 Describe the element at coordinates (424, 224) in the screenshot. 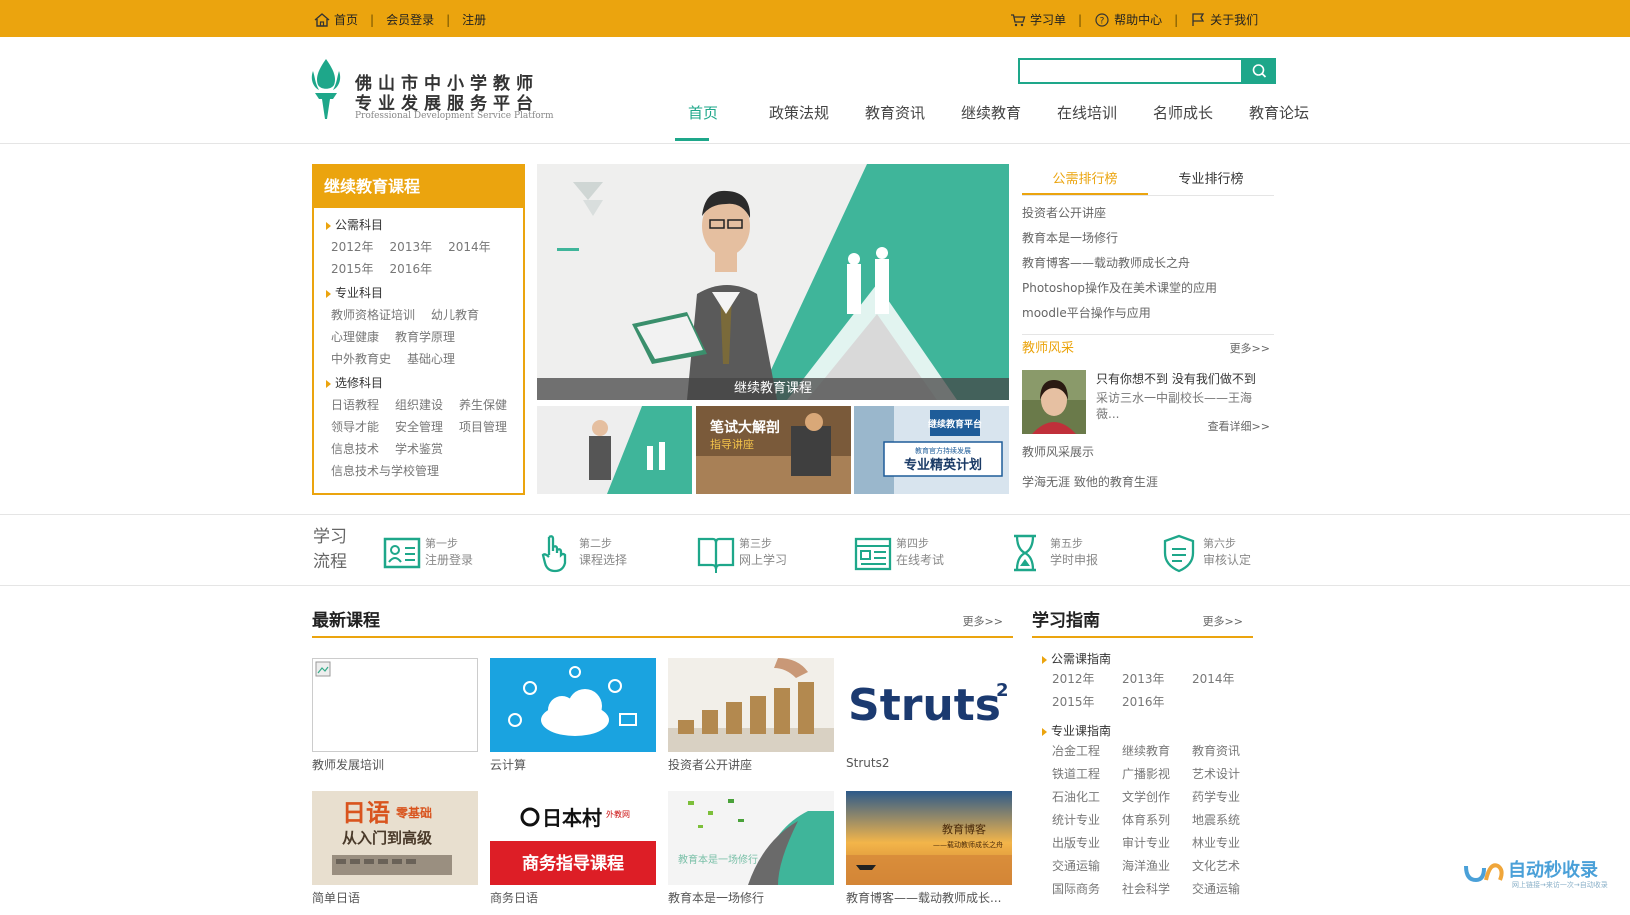

I see `public-subjects-label: 公需科目` at that location.